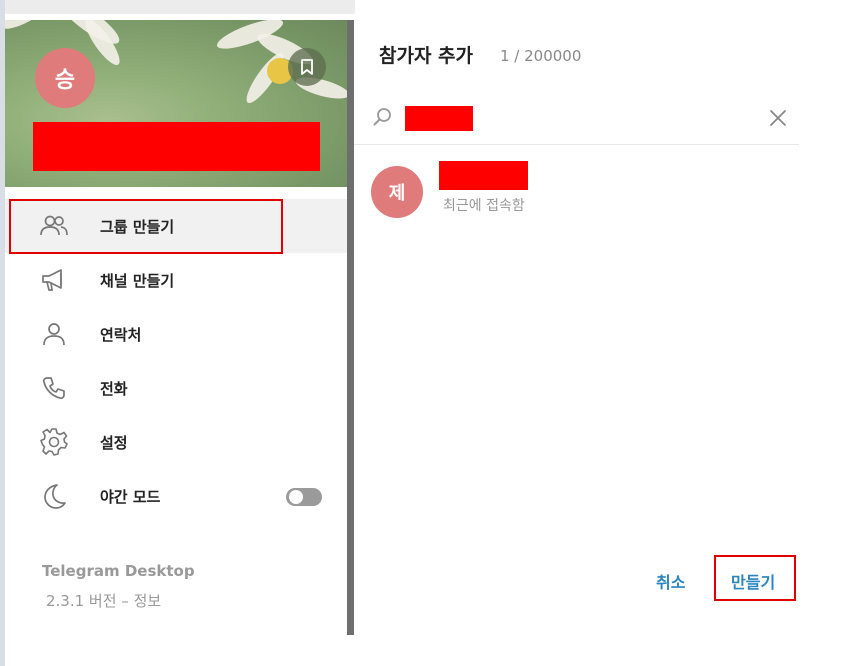  I want to click on sidebar-item-calls: 전화, so click(176, 388).